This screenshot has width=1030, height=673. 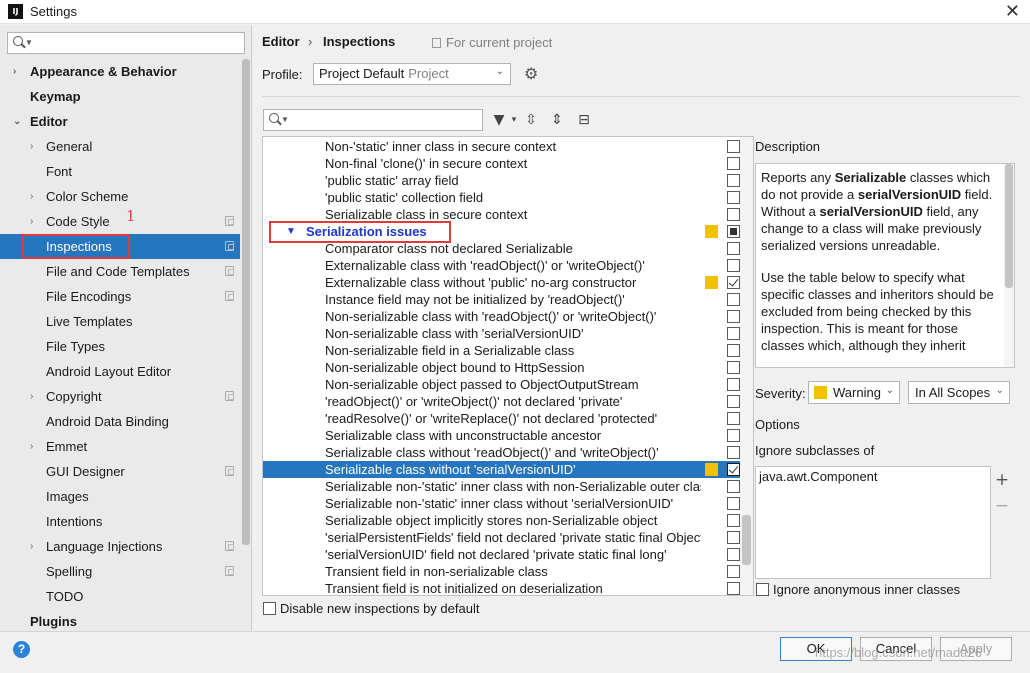 I want to click on inspection-row: 'public static' array field, so click(x=503, y=180).